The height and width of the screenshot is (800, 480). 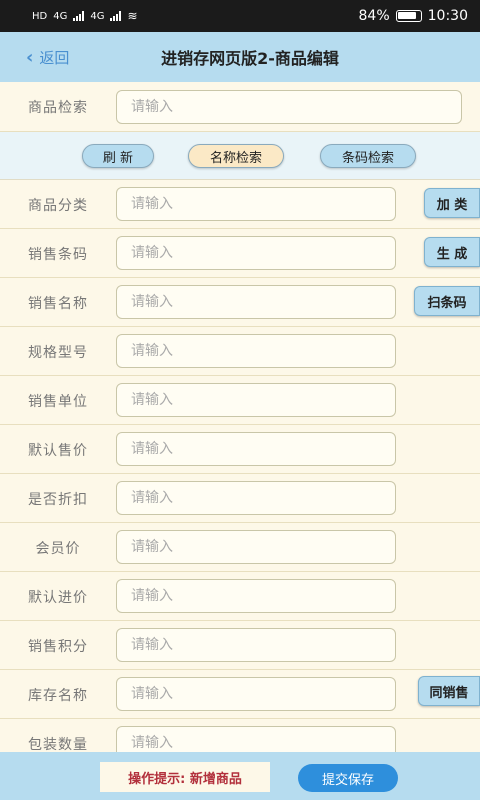 I want to click on field-row: 是否折扣, so click(x=240, y=498).